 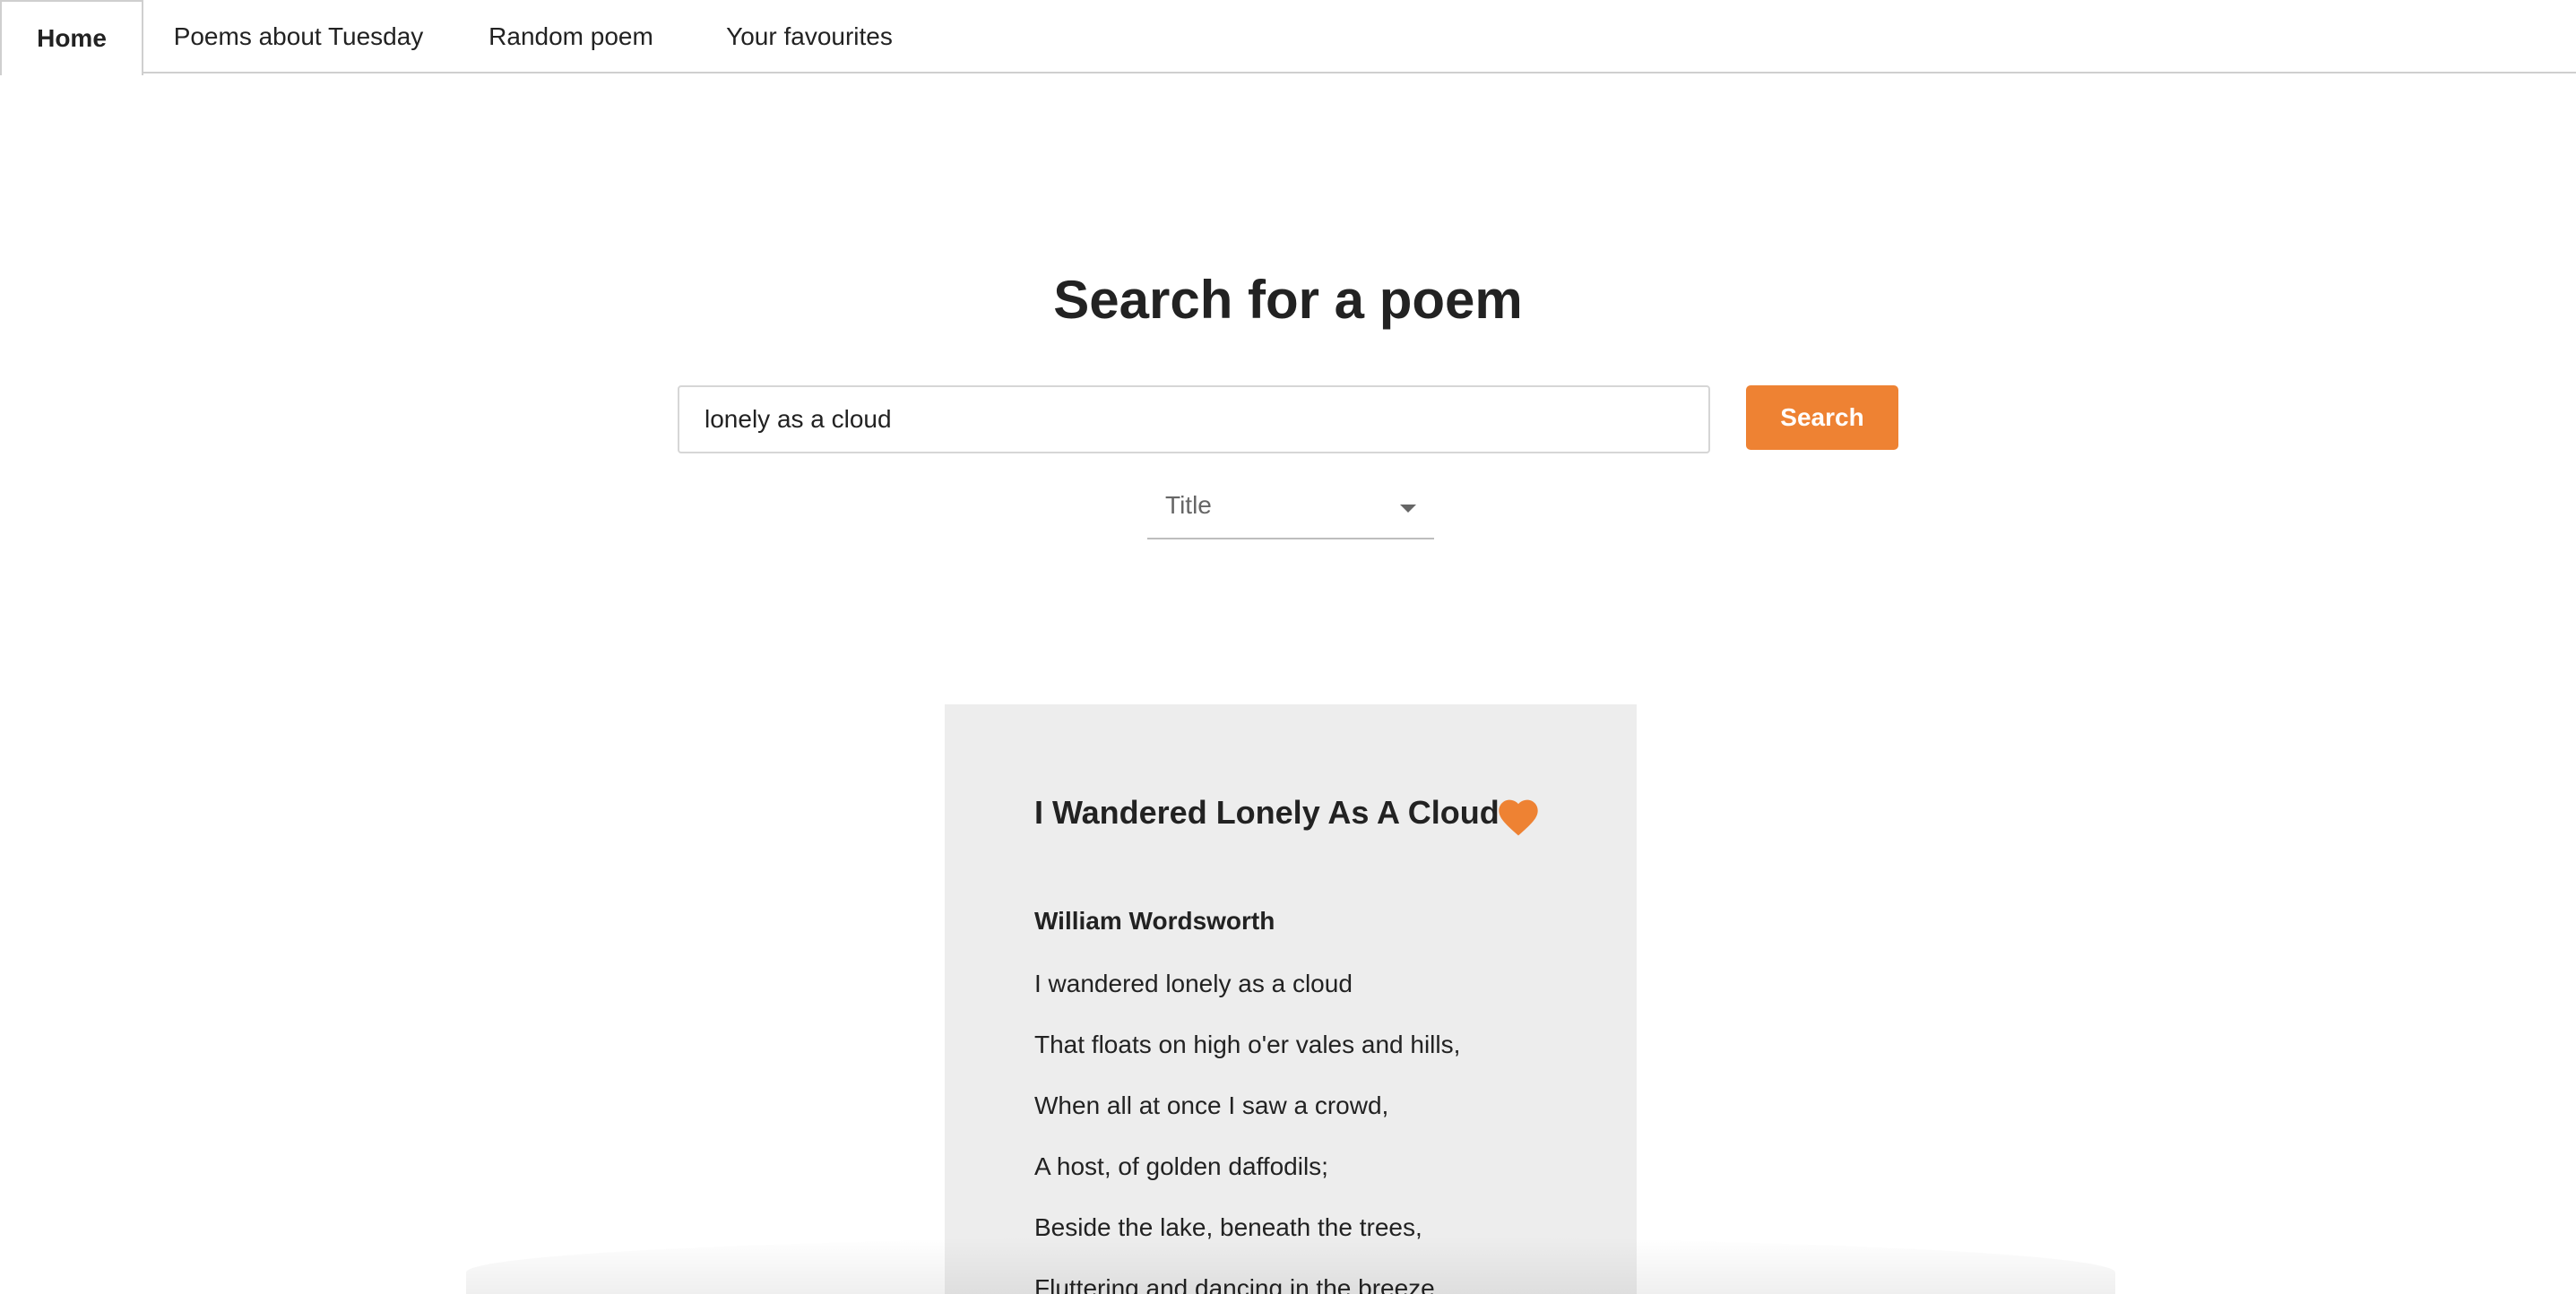 What do you see at coordinates (1211, 1105) in the screenshot?
I see `poem-line: When all at once I saw a crowd,` at bounding box center [1211, 1105].